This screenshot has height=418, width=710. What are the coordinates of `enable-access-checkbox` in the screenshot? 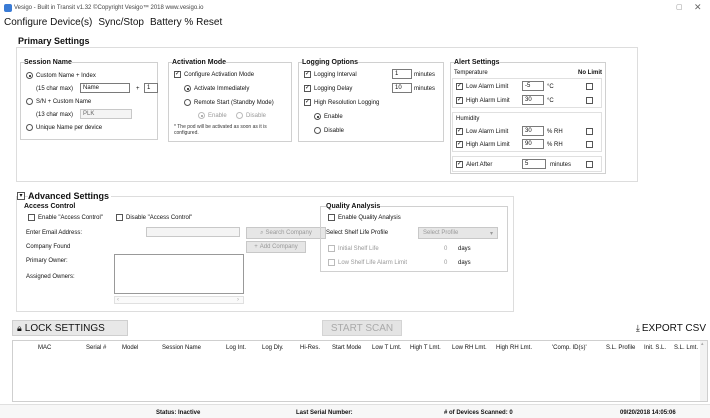 It's located at (31, 217).